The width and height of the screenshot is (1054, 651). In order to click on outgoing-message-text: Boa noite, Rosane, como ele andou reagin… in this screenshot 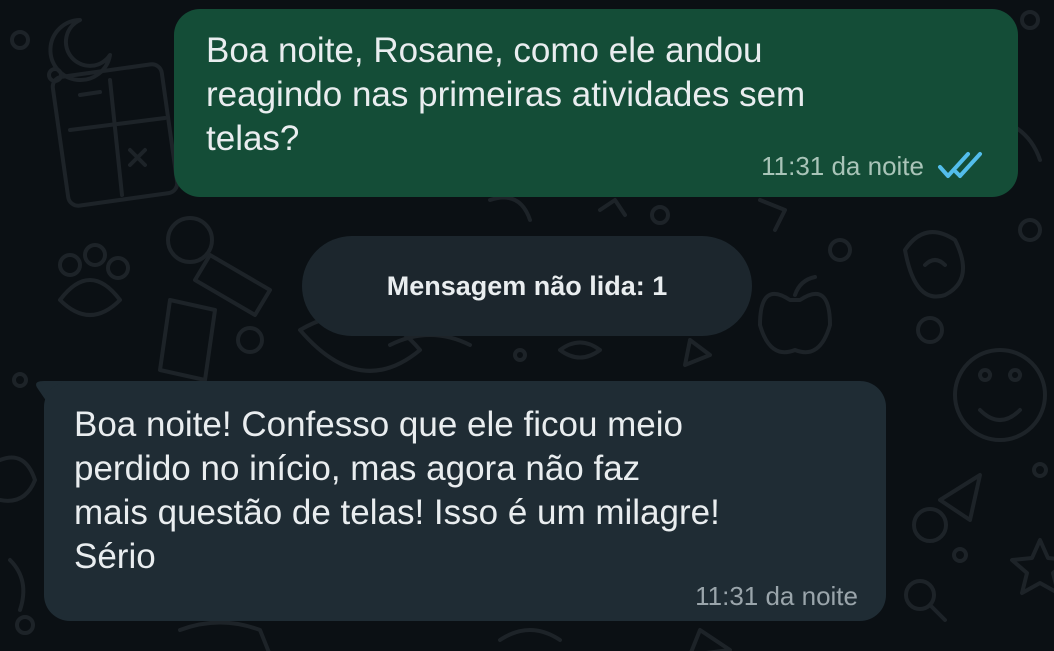, I will do `click(506, 94)`.